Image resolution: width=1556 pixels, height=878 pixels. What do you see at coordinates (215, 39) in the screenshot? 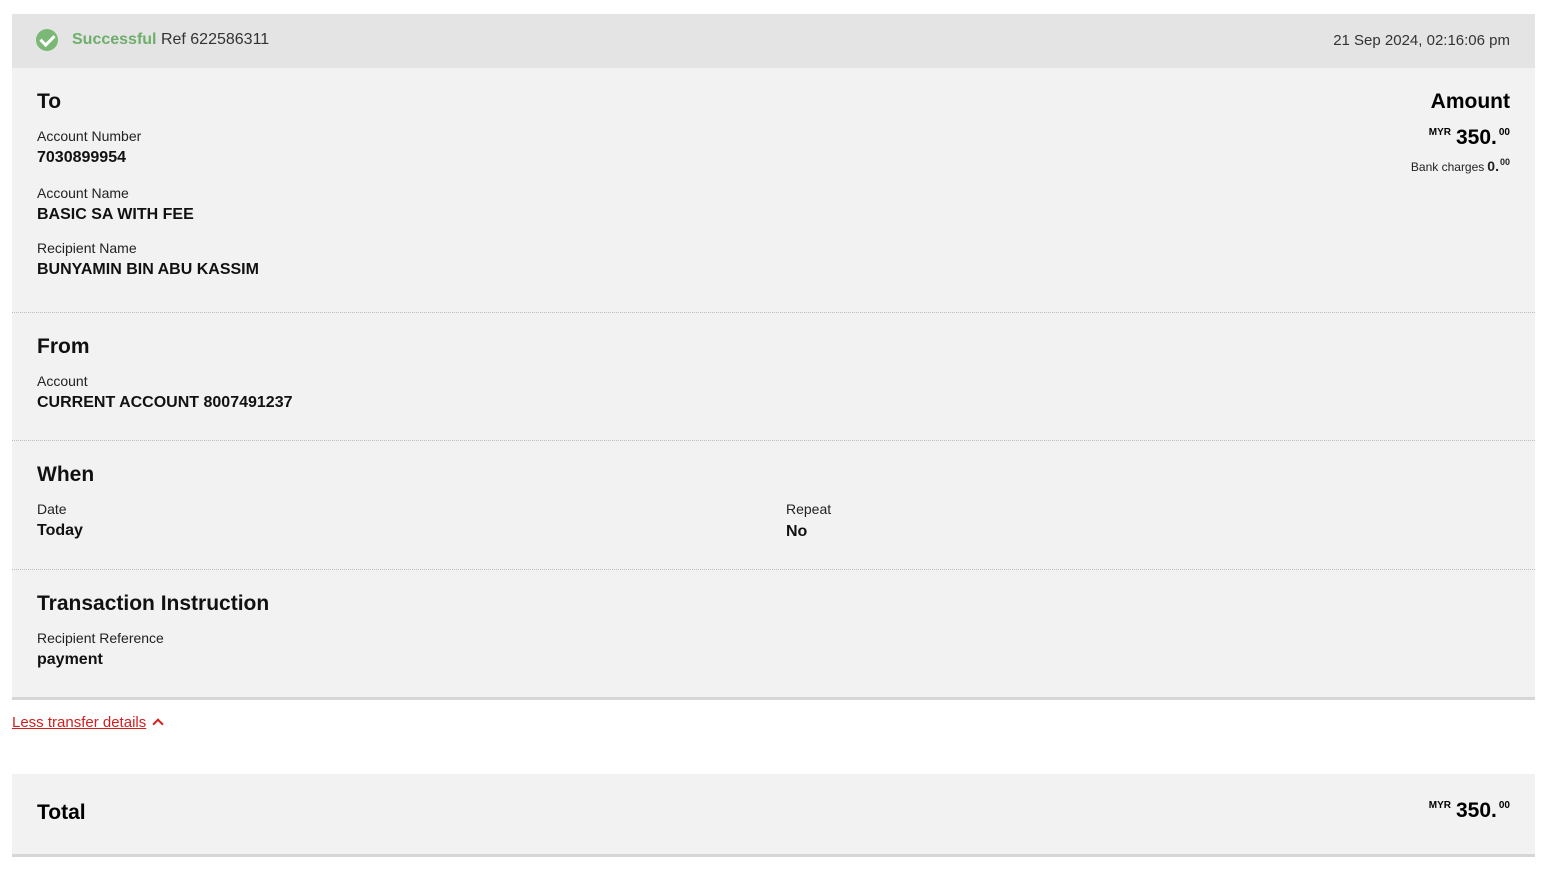
I see `reference-number: Ref 622586311` at bounding box center [215, 39].